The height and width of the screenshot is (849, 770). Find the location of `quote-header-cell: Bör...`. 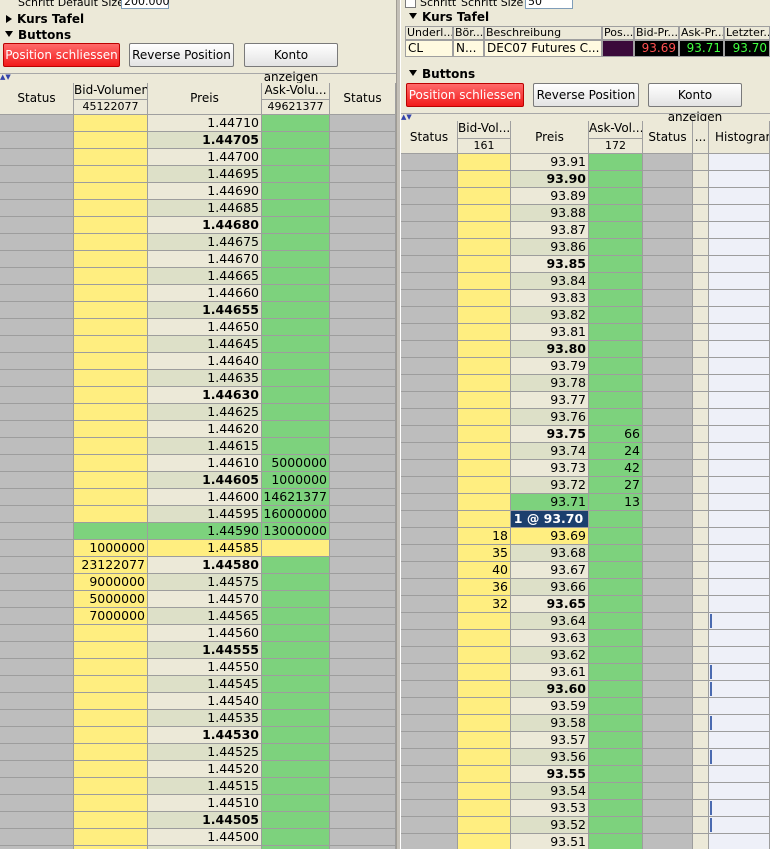

quote-header-cell: Bör... is located at coordinates (468, 33).